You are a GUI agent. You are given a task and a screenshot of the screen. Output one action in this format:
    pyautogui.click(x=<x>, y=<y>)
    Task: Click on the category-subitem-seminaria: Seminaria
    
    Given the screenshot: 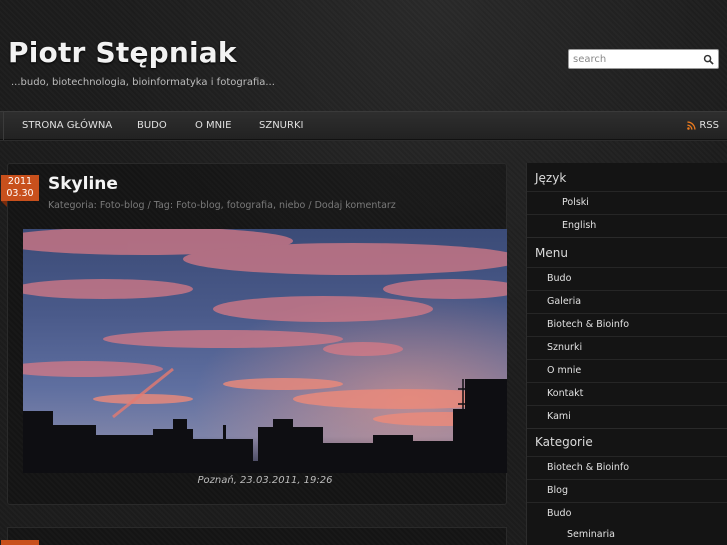 What is the action you would take?
    pyautogui.click(x=627, y=534)
    